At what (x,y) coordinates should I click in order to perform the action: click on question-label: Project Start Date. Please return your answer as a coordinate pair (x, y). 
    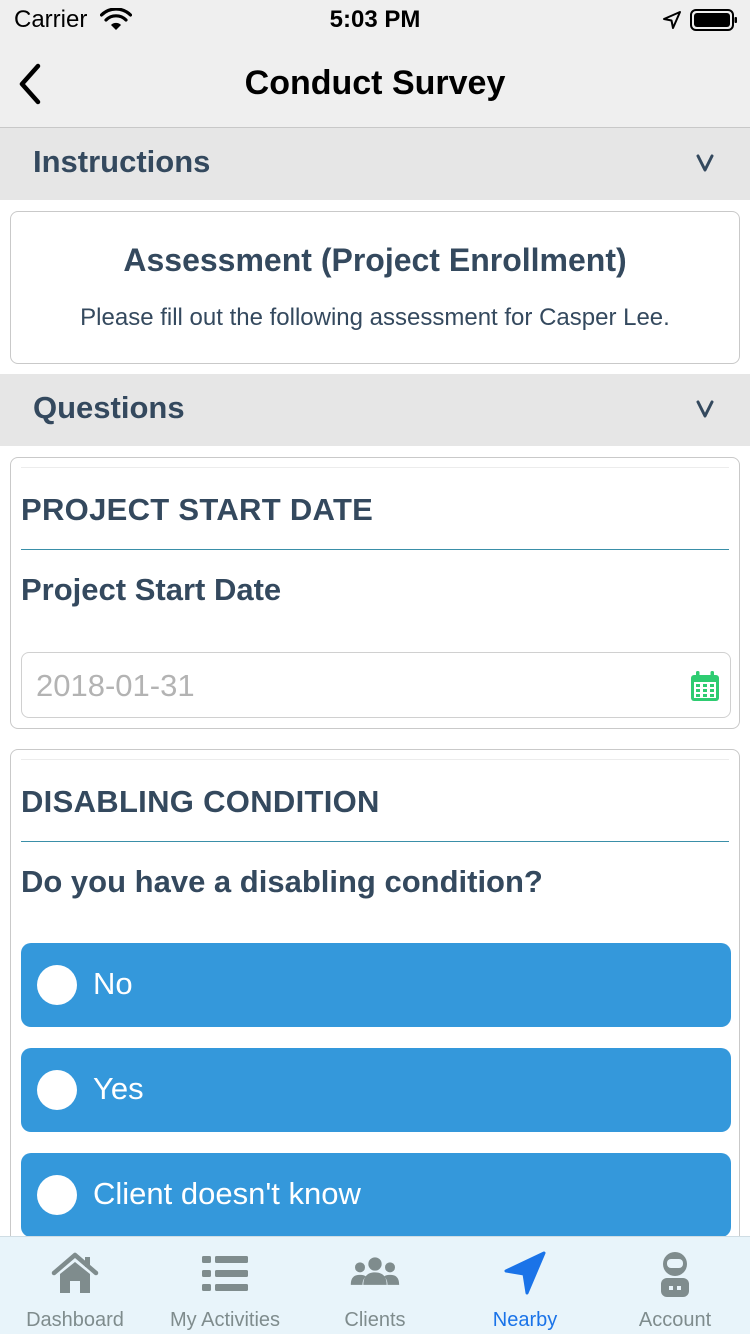
    Looking at the image, I should click on (151, 589).